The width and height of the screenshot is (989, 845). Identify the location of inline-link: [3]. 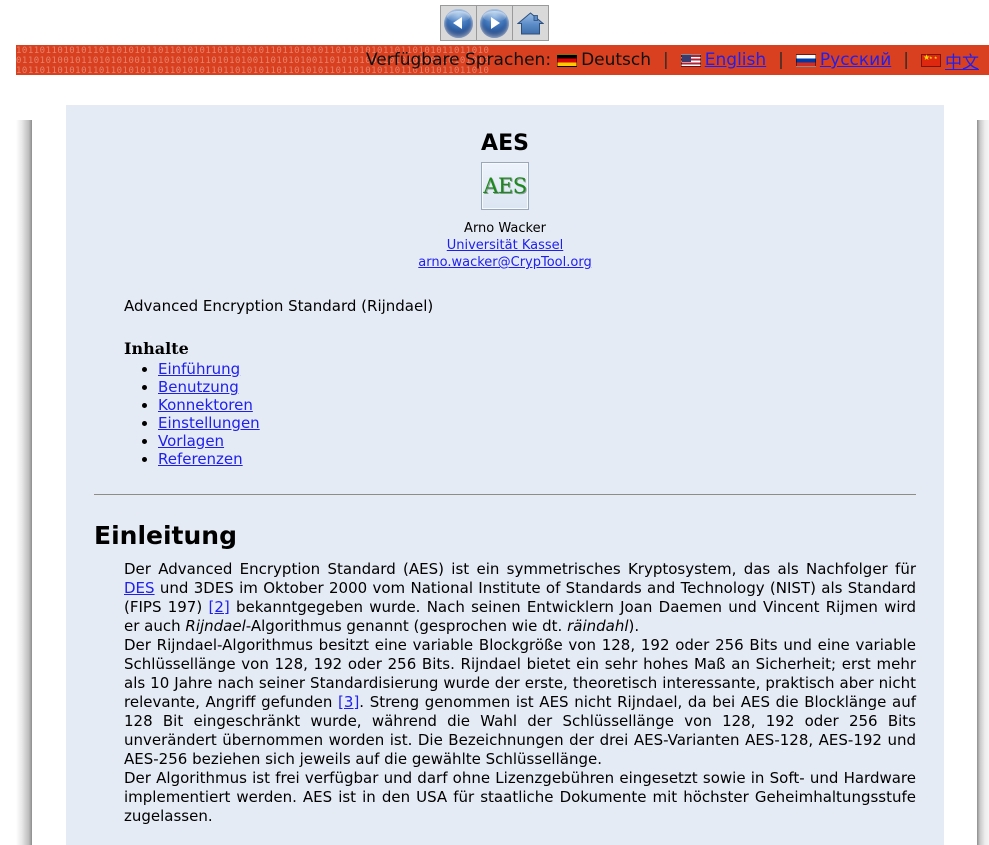
(348, 702).